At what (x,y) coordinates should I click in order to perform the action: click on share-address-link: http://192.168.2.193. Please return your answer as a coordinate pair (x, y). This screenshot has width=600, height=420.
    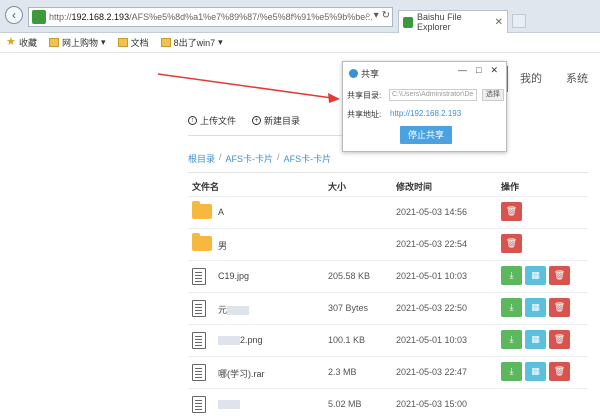
    Looking at the image, I should click on (425, 113).